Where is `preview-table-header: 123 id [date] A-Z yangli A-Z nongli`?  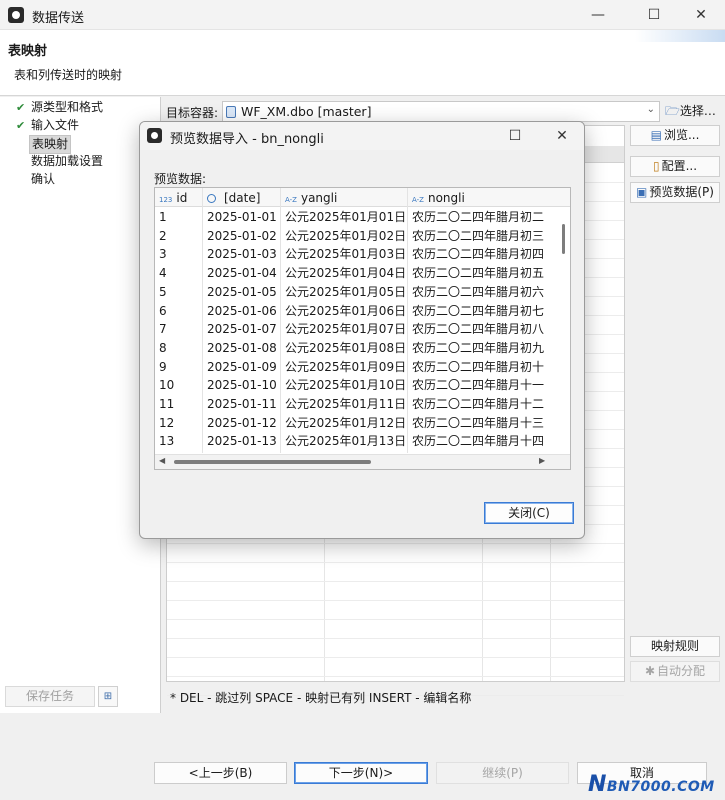 preview-table-header: 123 id [date] A-Z yangli A-Z nongli is located at coordinates (362, 197).